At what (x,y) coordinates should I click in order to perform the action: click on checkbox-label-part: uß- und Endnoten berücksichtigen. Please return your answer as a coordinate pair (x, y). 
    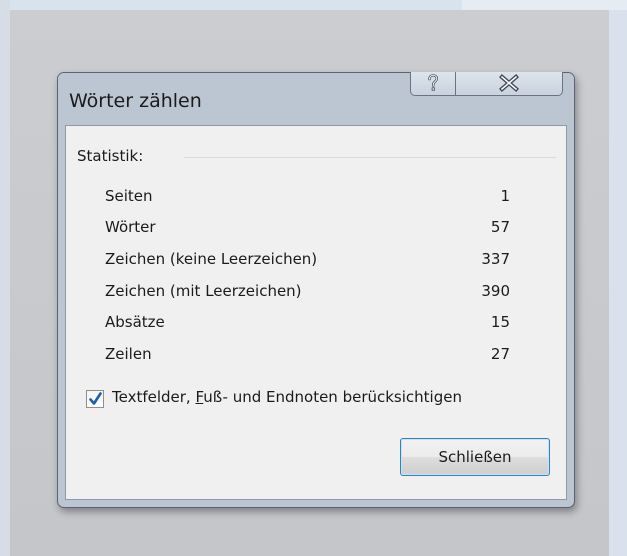
    Looking at the image, I should click on (332, 397).